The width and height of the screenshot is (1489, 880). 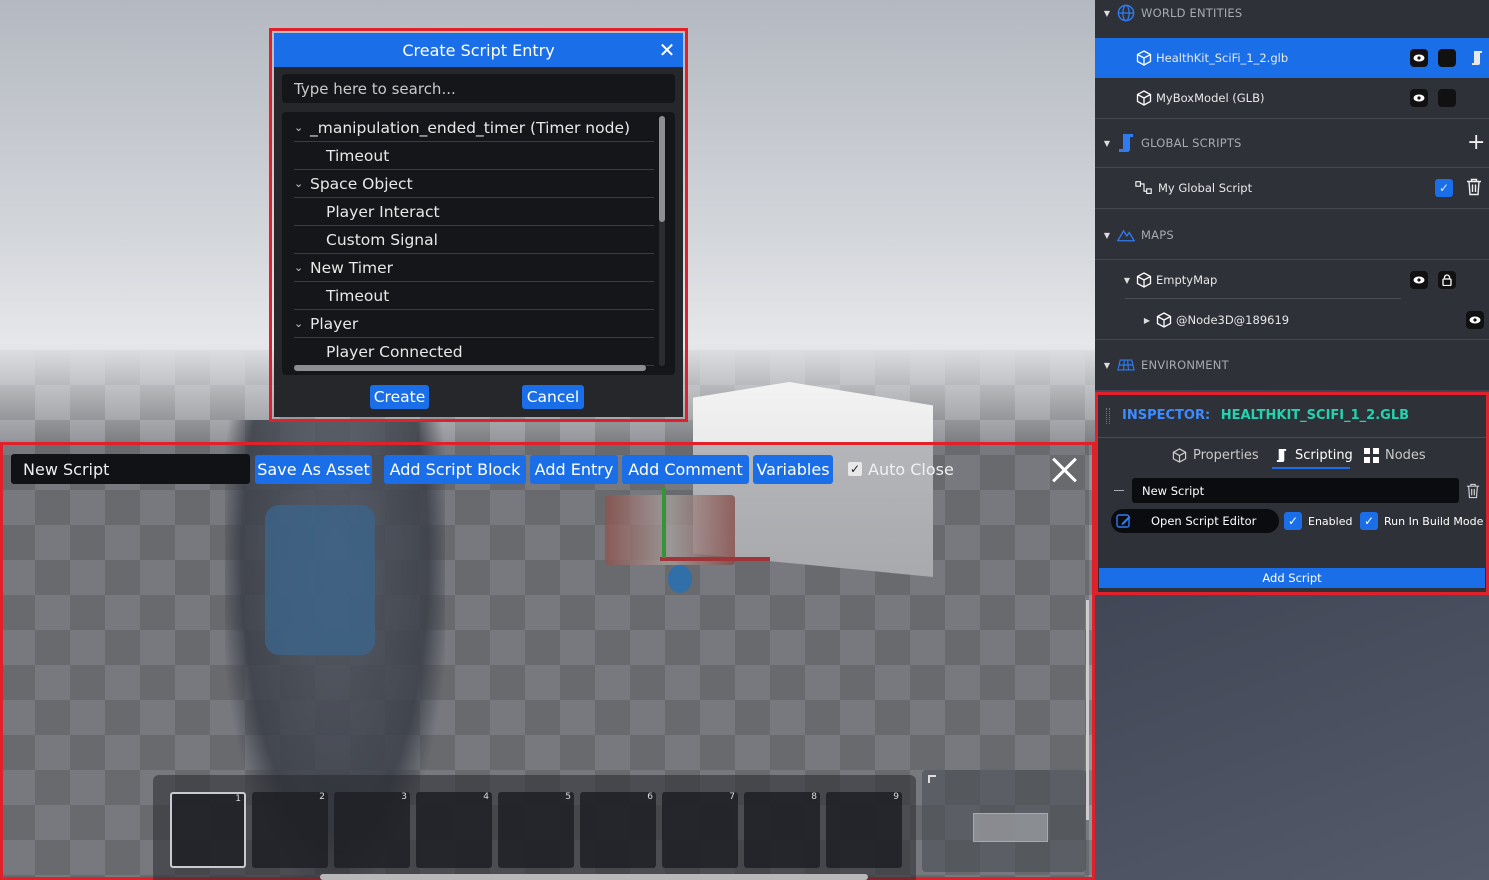 I want to click on tree-item-healthkit: HealthKit_SciFi_1_2.glb, so click(x=1292, y=58).